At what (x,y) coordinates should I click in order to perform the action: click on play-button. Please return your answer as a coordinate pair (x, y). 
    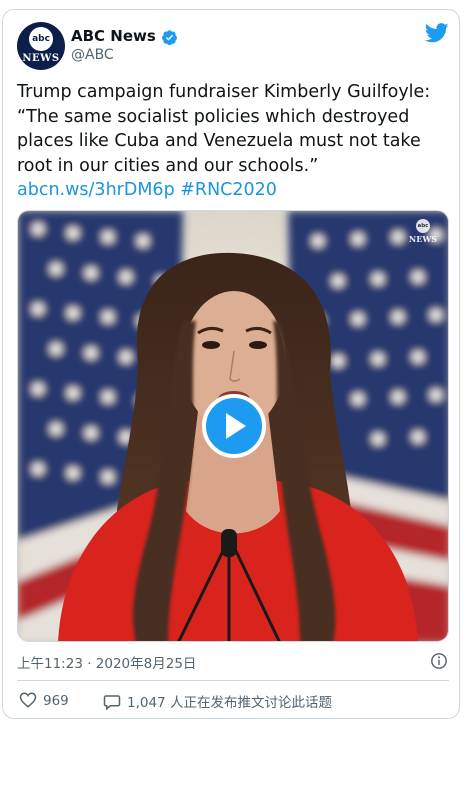
    Looking at the image, I should click on (234, 426).